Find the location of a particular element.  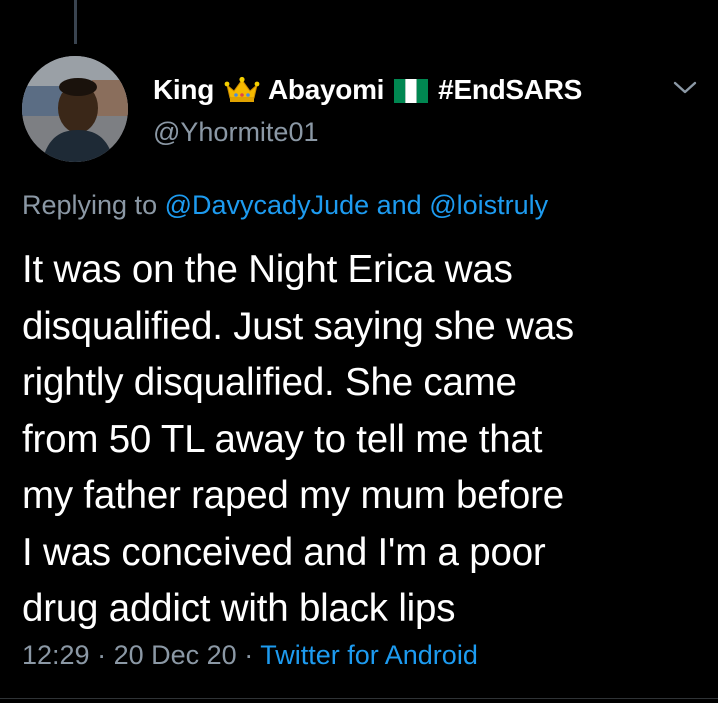

crown-emoji-icon is located at coordinates (242, 90).